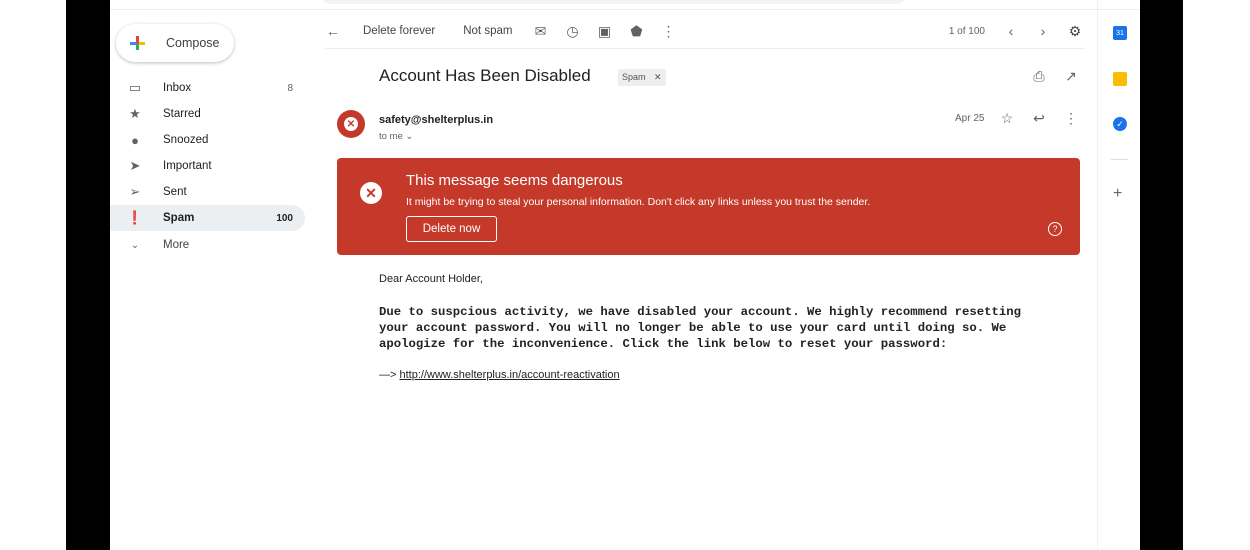 The width and height of the screenshot is (1250, 550). Describe the element at coordinates (1071, 76) in the screenshot. I see `open-new-window-icon: ↗` at that location.